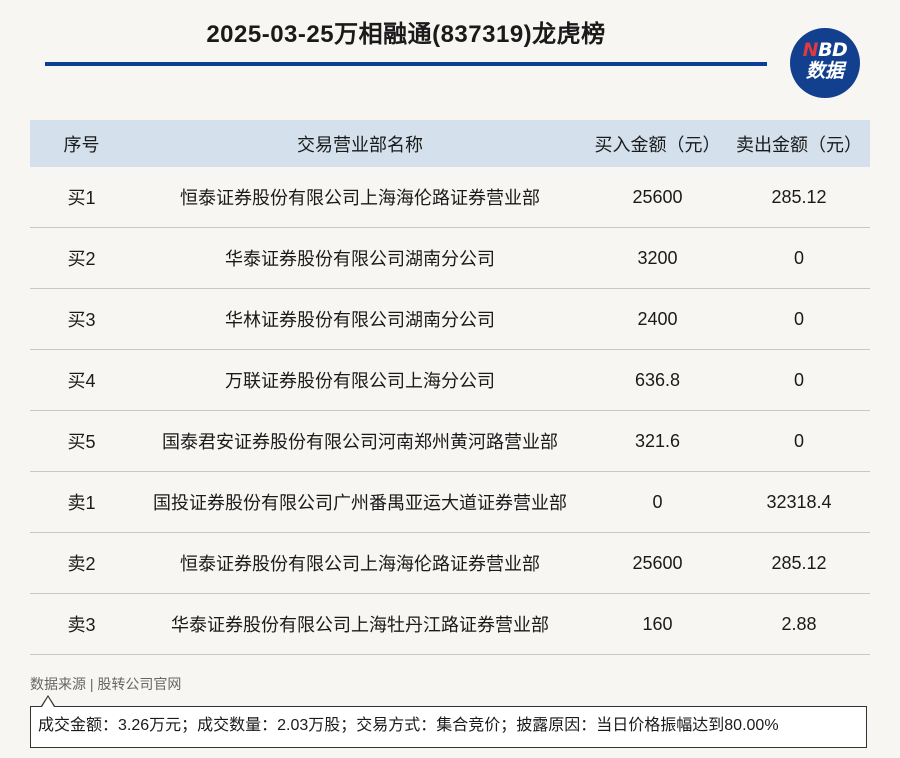 This screenshot has width=900, height=758. Describe the element at coordinates (360, 143) in the screenshot. I see `column-header-branch-name: 交易营业部名称` at that location.